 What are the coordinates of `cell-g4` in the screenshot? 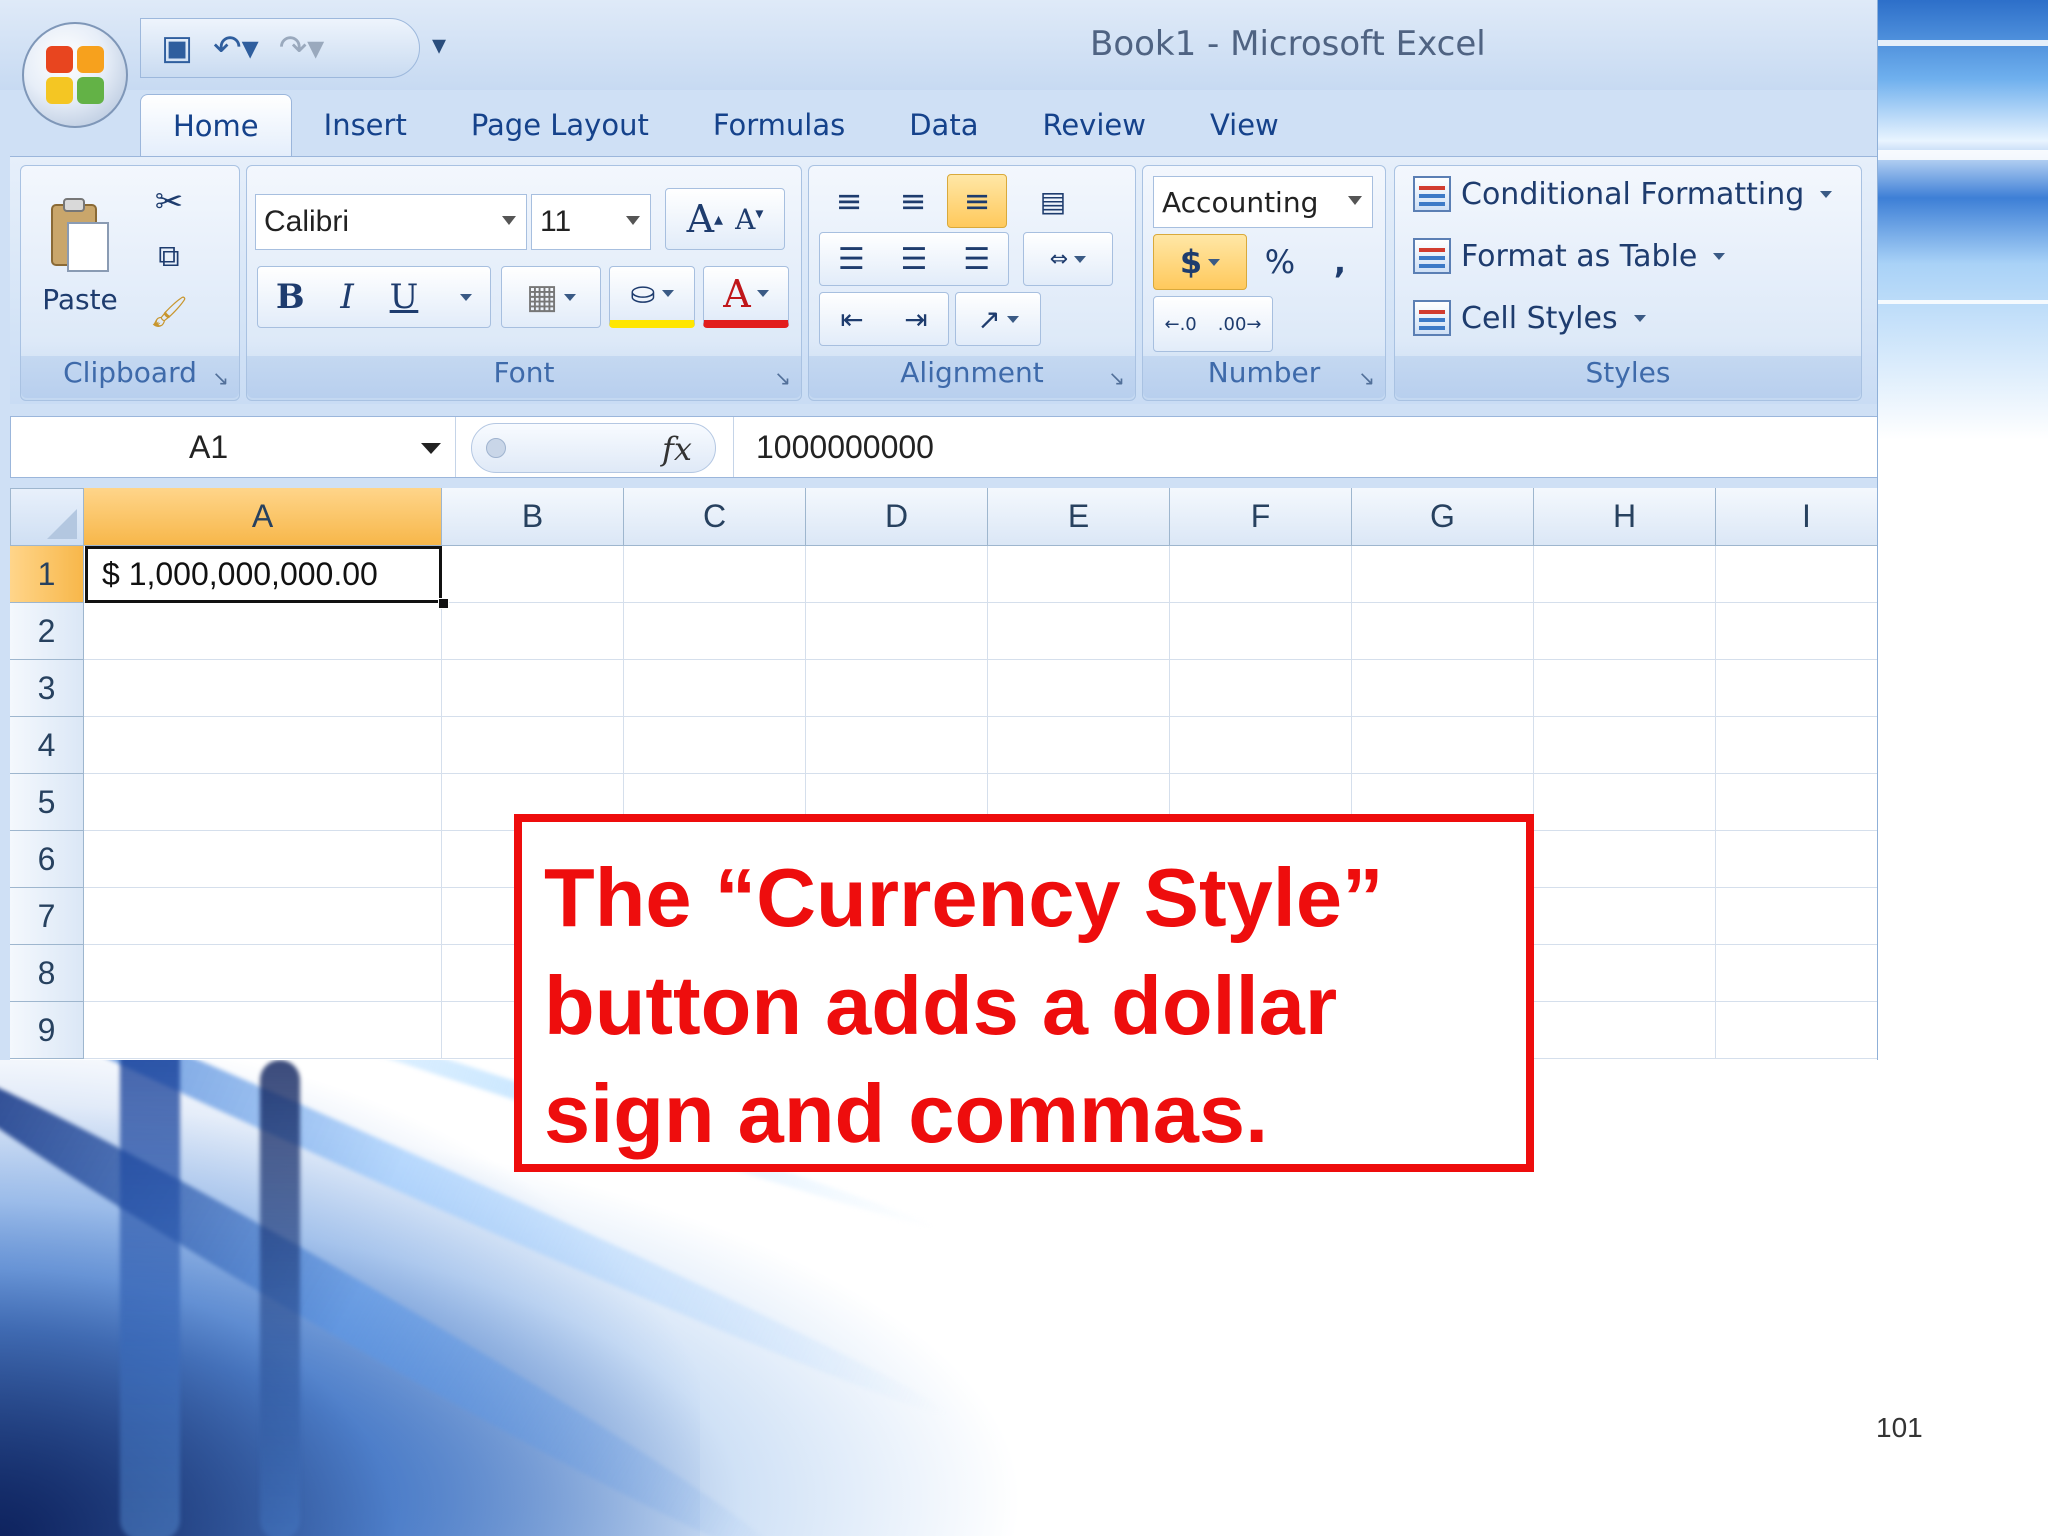 It's located at (1443, 745).